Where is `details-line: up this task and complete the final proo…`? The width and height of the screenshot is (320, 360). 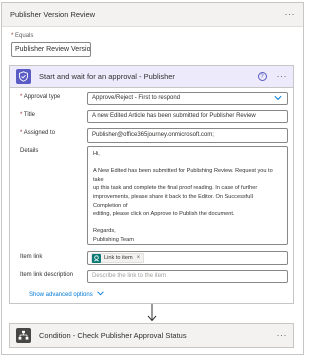
details-line: up this task and complete the final proo… is located at coordinates (175, 188).